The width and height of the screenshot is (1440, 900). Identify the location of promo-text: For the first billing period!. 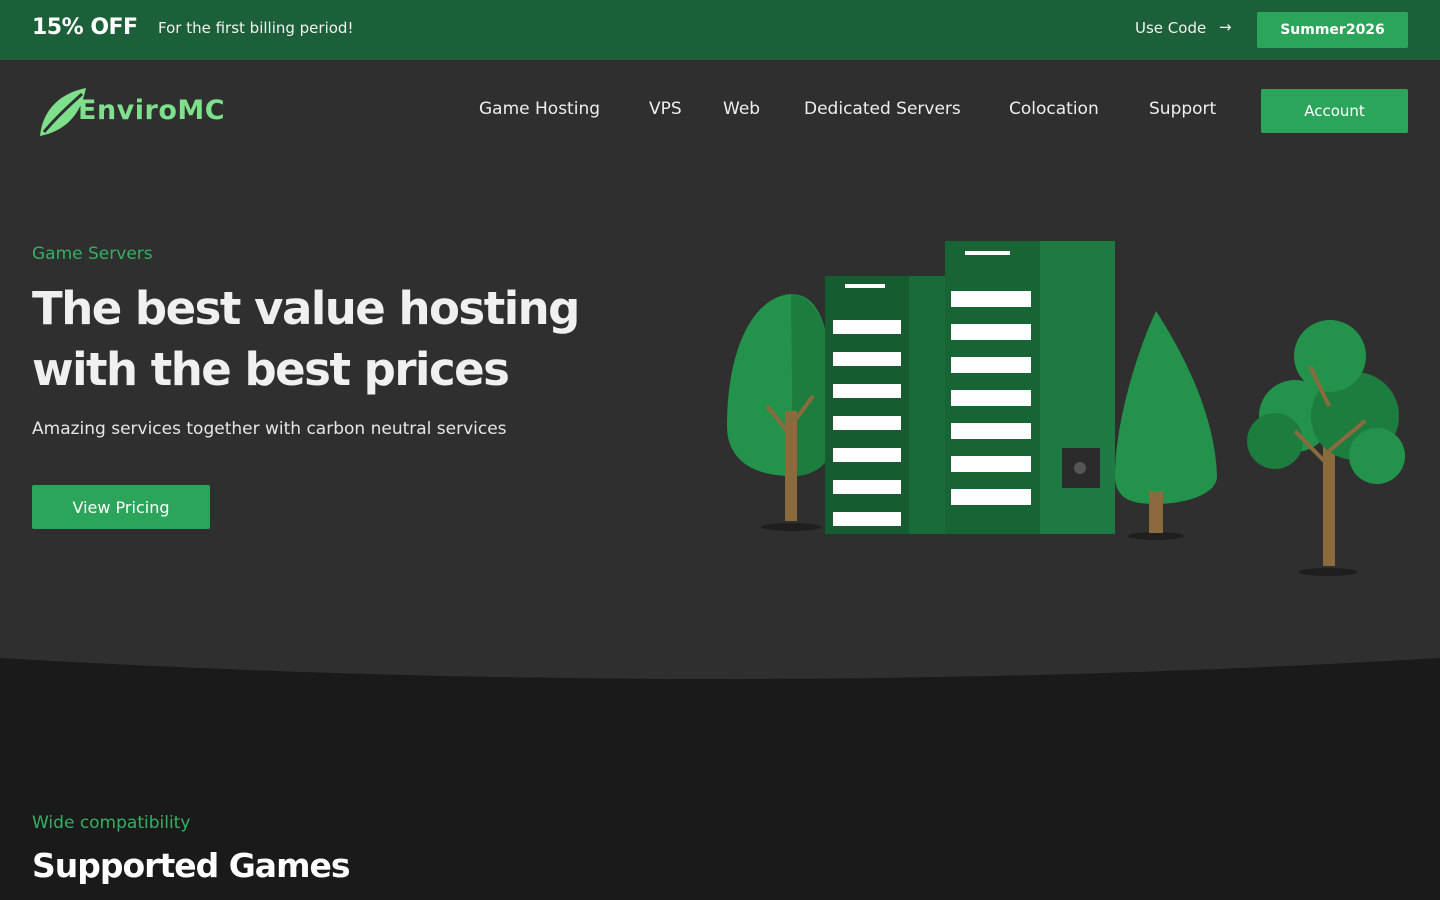
(256, 28).